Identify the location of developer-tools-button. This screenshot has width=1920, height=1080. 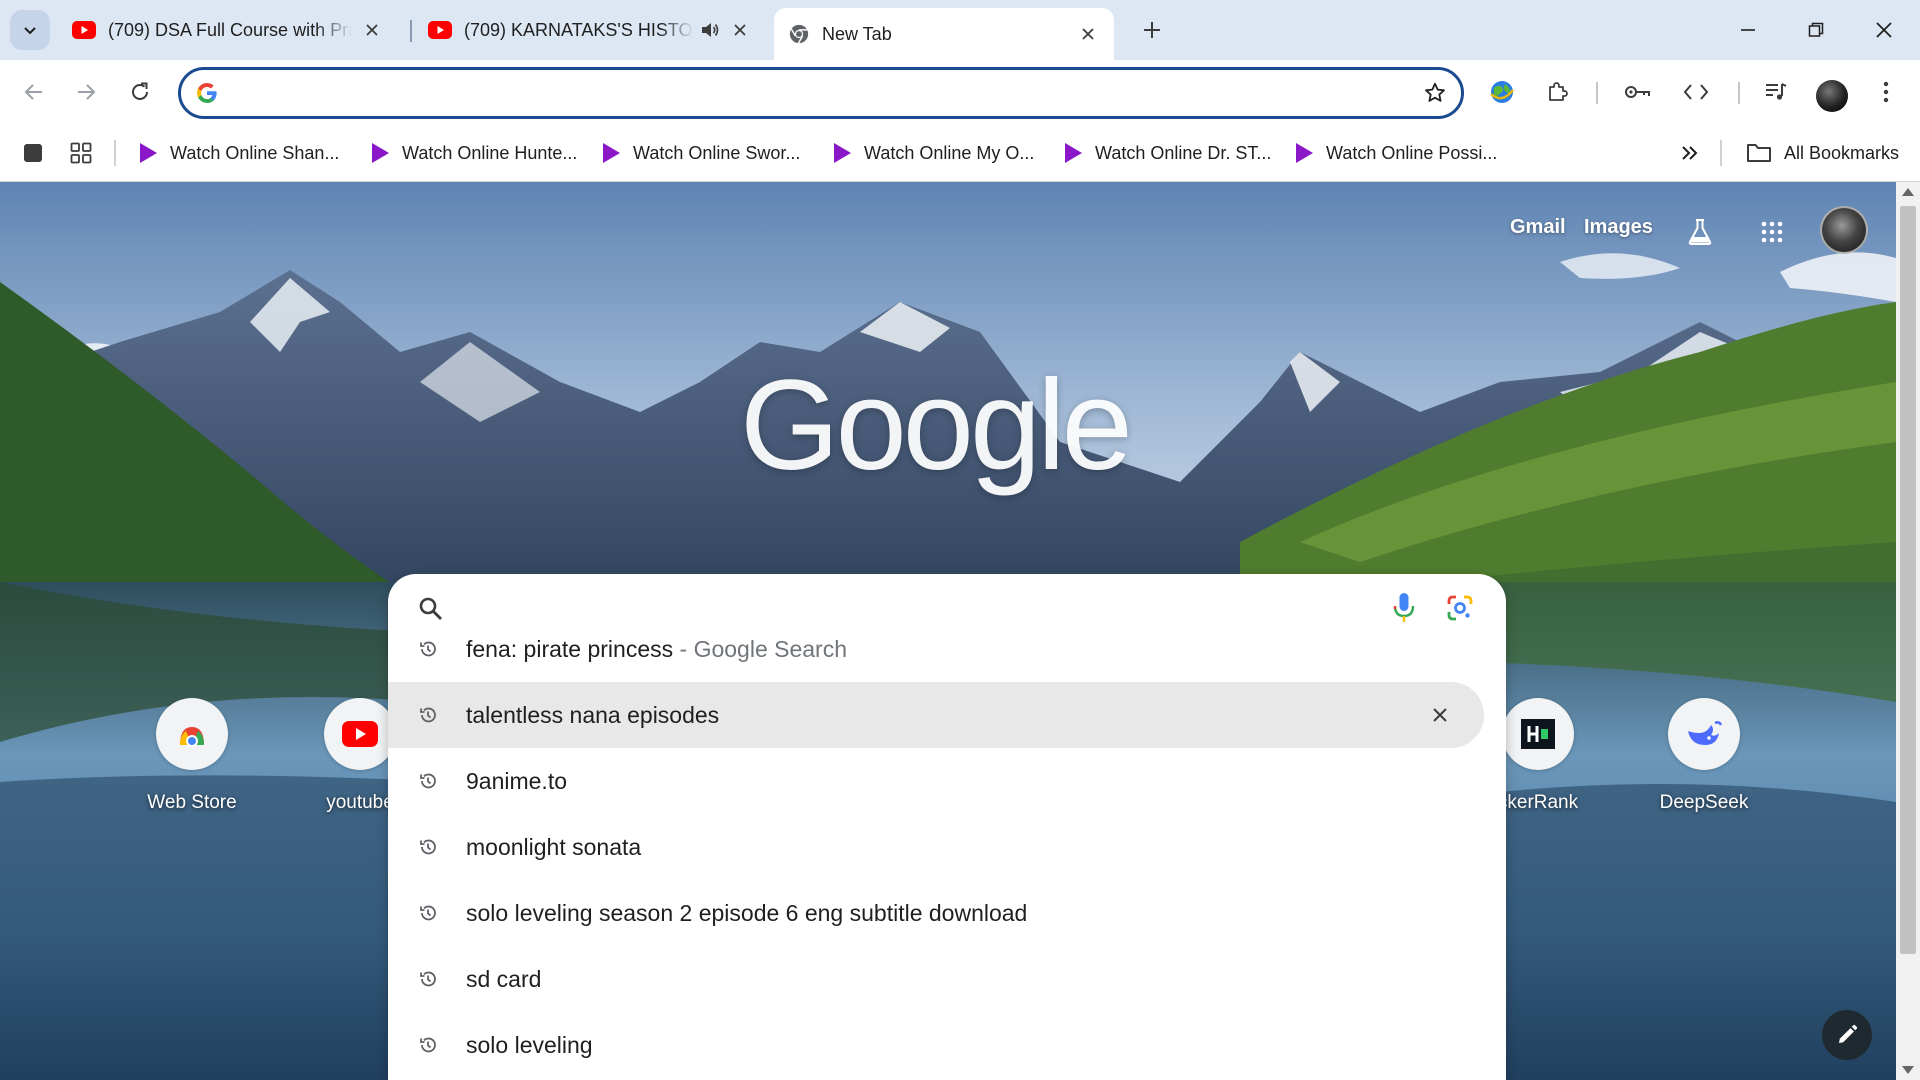
(1696, 92).